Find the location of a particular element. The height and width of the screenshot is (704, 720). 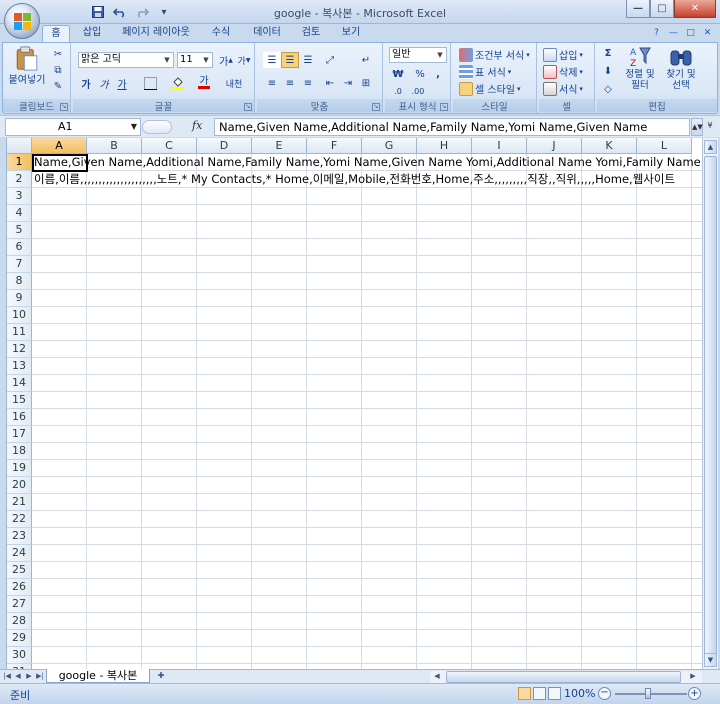

percent-button: % is located at coordinates (420, 74).